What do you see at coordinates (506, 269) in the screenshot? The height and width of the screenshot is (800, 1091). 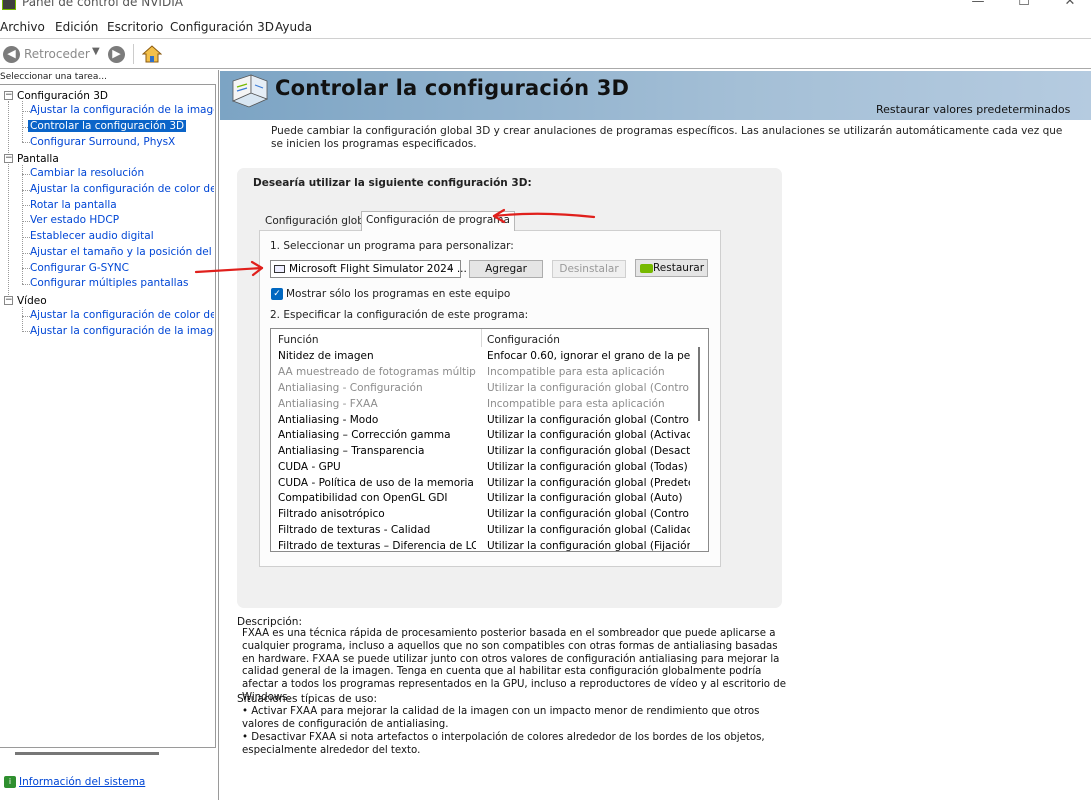 I see `add-button: Agregar` at bounding box center [506, 269].